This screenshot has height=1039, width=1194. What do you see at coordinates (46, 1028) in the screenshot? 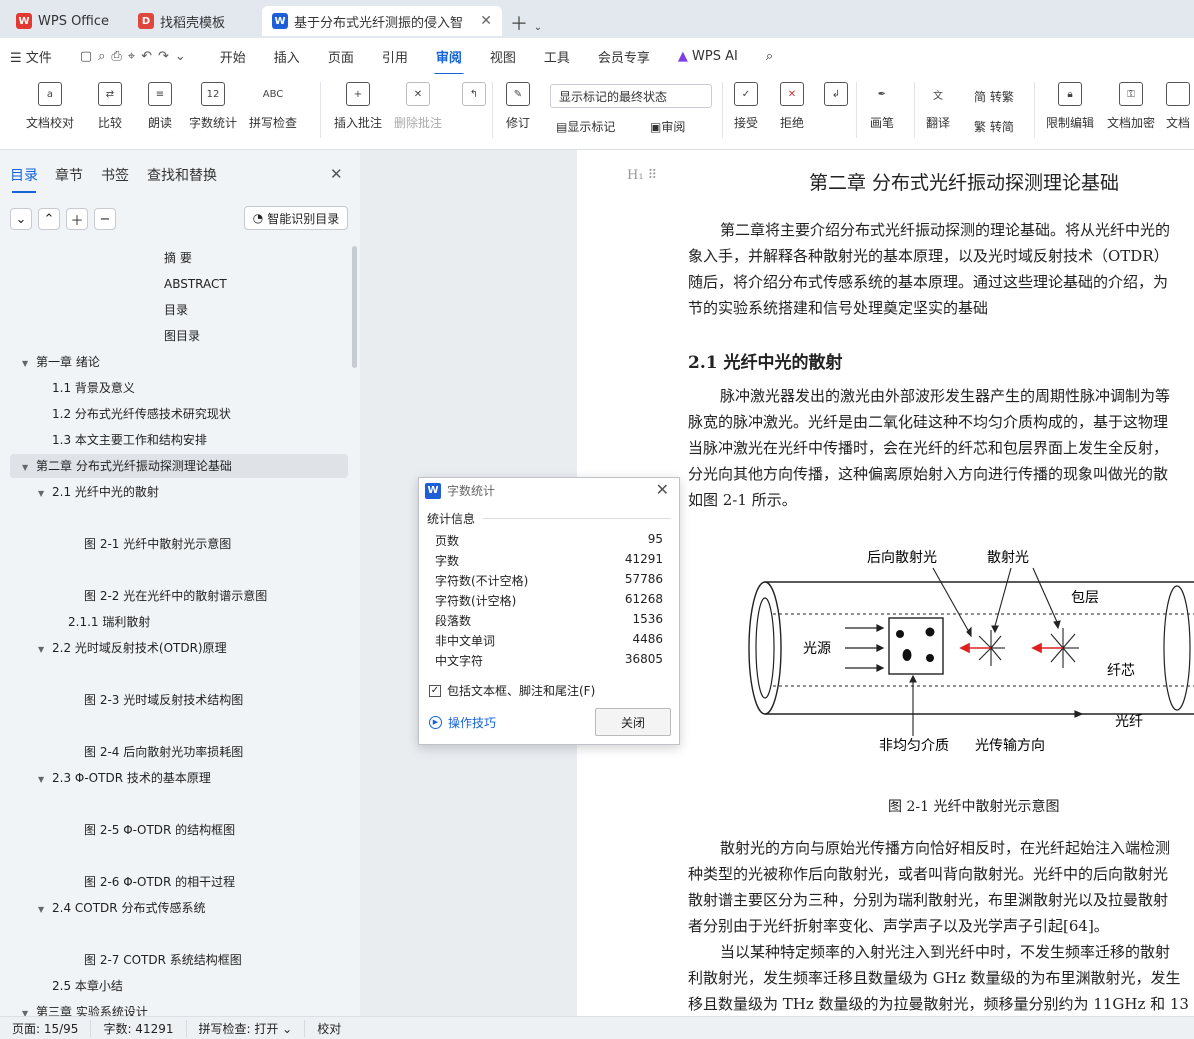
I see `page-indicator: 页面: 15/95` at bounding box center [46, 1028].